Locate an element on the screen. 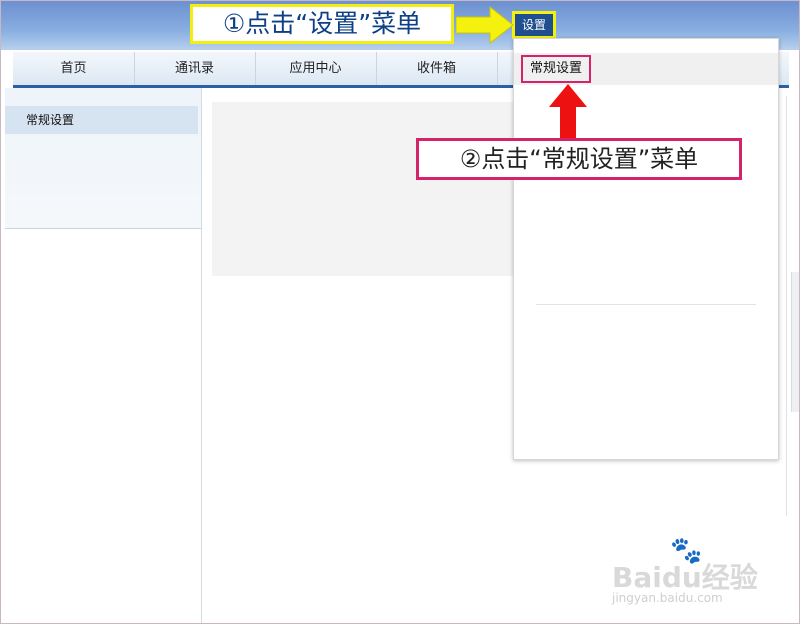 This screenshot has height=624, width=800. dropdown-item-general-settings: 常规设置 is located at coordinates (556, 69).